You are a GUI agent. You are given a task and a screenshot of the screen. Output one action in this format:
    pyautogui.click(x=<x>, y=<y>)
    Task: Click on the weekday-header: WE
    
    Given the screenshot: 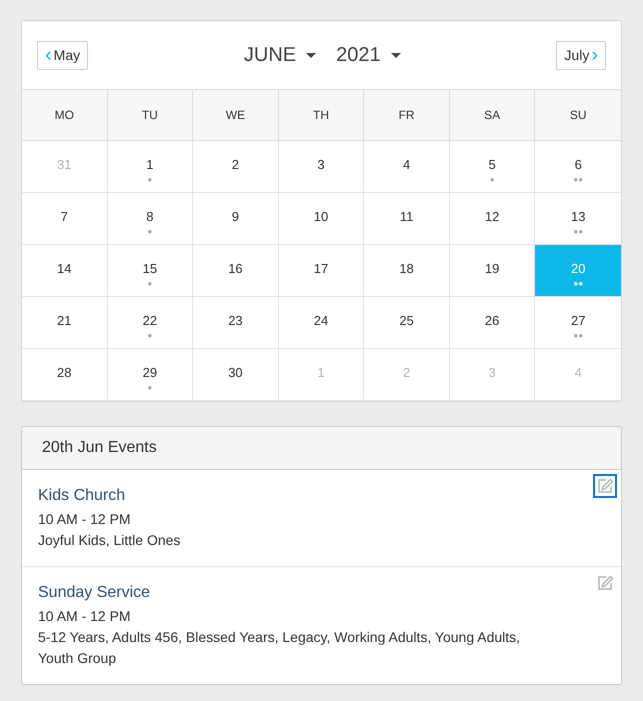 What is the action you would take?
    pyautogui.click(x=236, y=115)
    